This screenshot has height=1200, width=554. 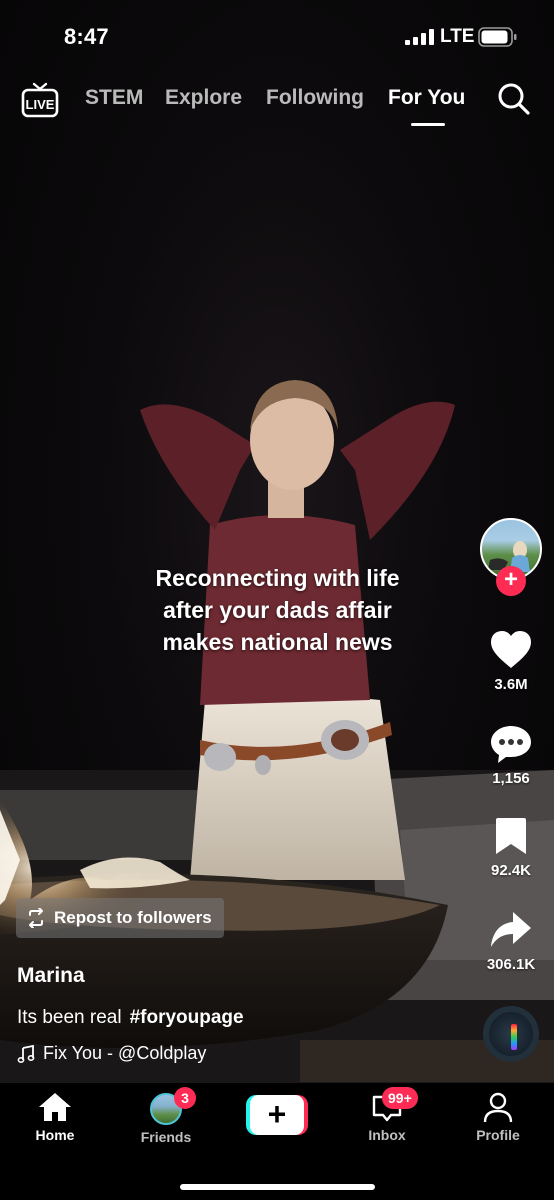 I want to click on status-time: 8:47, so click(x=86, y=36).